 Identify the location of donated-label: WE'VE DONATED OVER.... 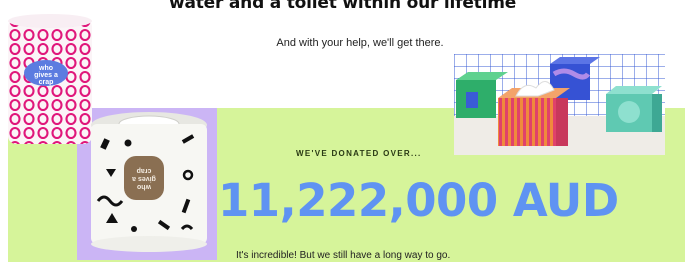
(359, 153).